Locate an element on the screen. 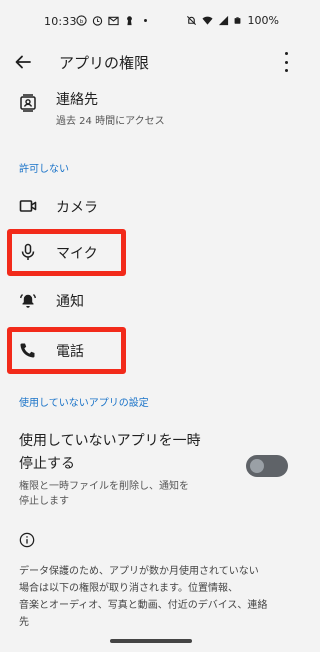  dot-icon is located at coordinates (145, 20).